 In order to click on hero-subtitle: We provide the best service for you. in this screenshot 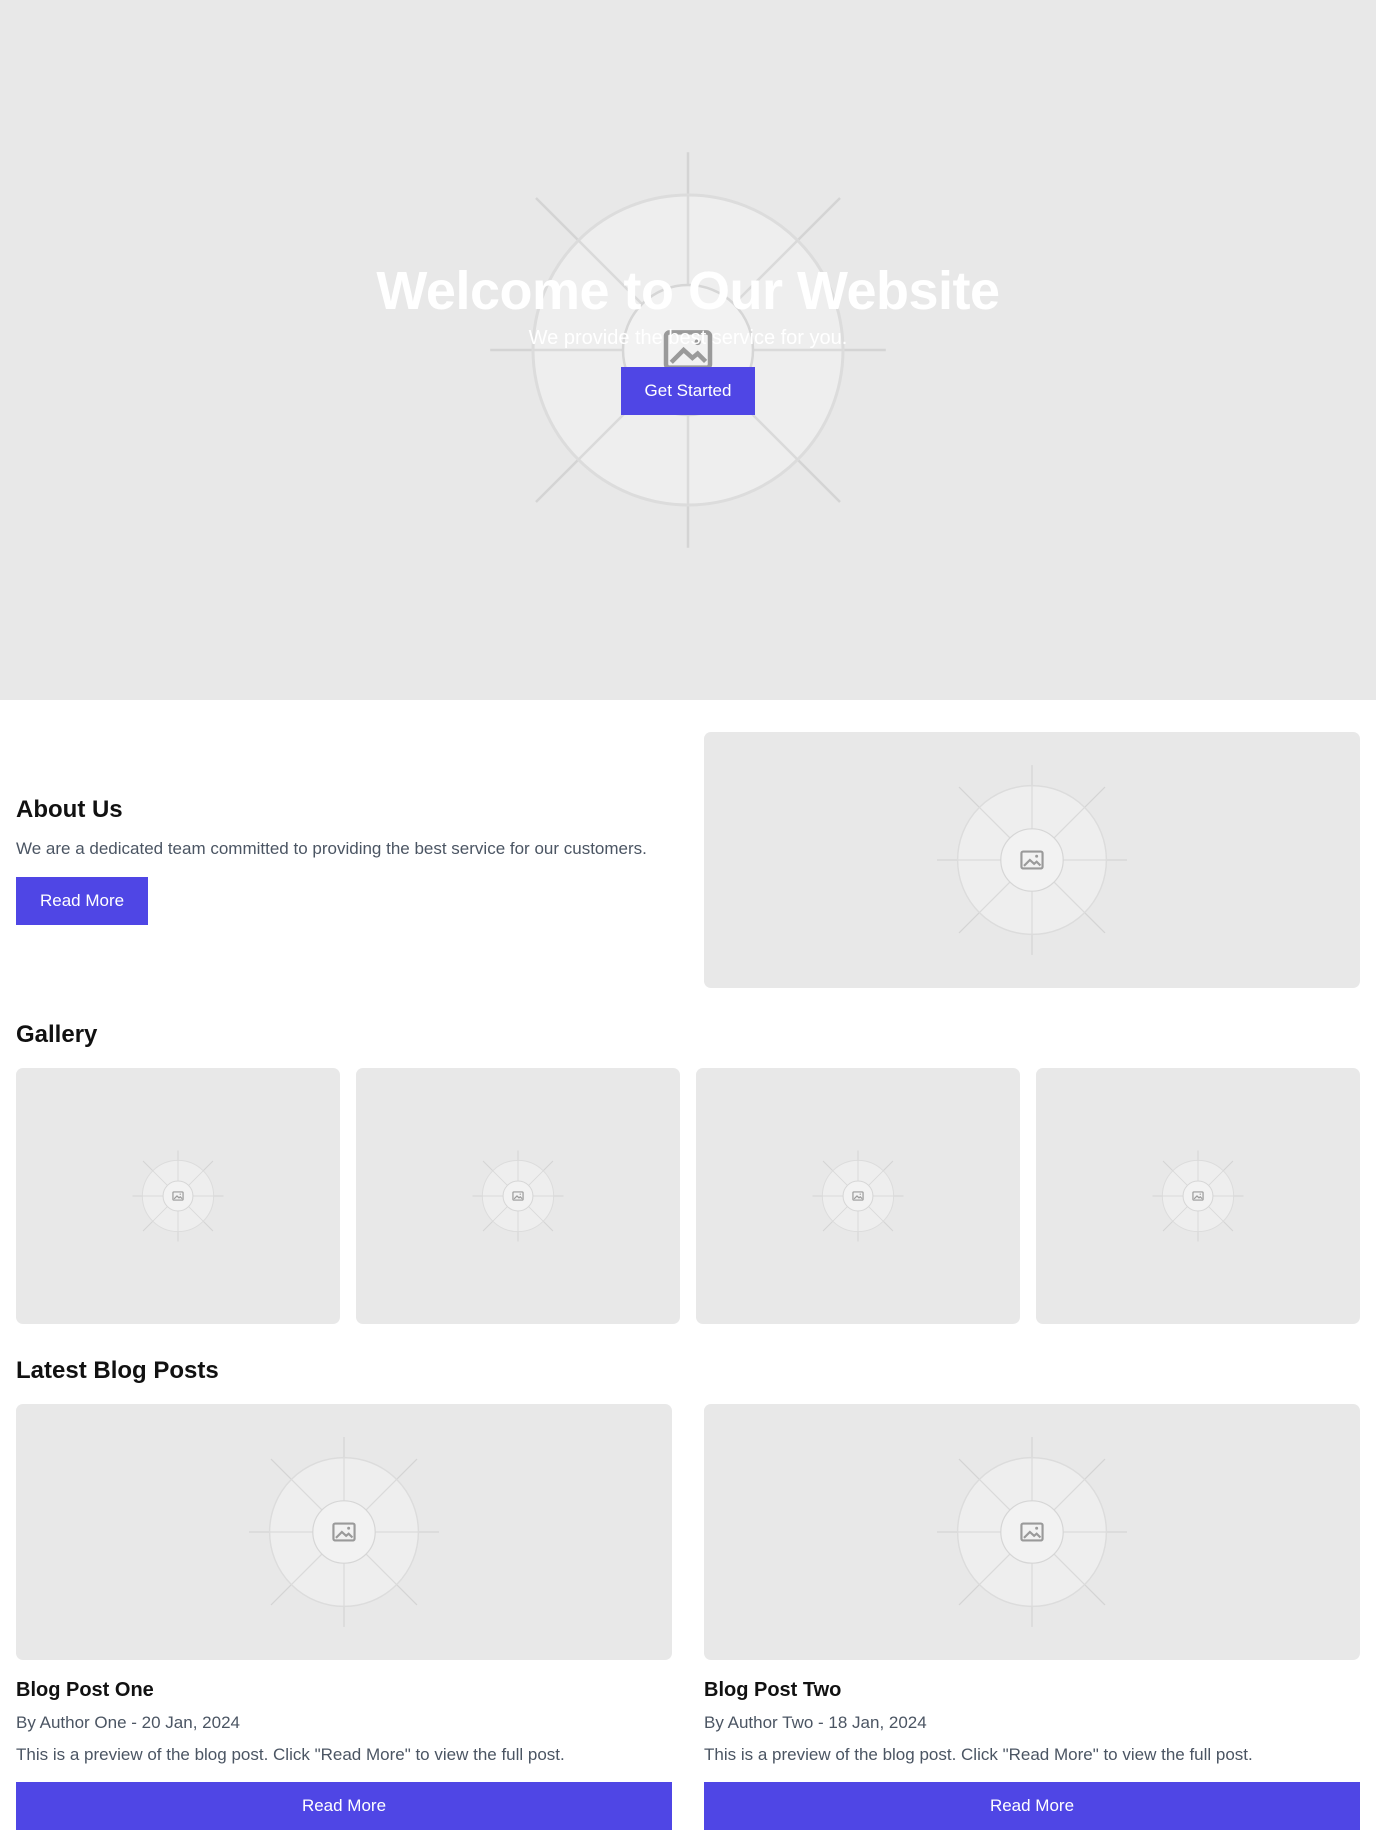, I will do `click(688, 338)`.